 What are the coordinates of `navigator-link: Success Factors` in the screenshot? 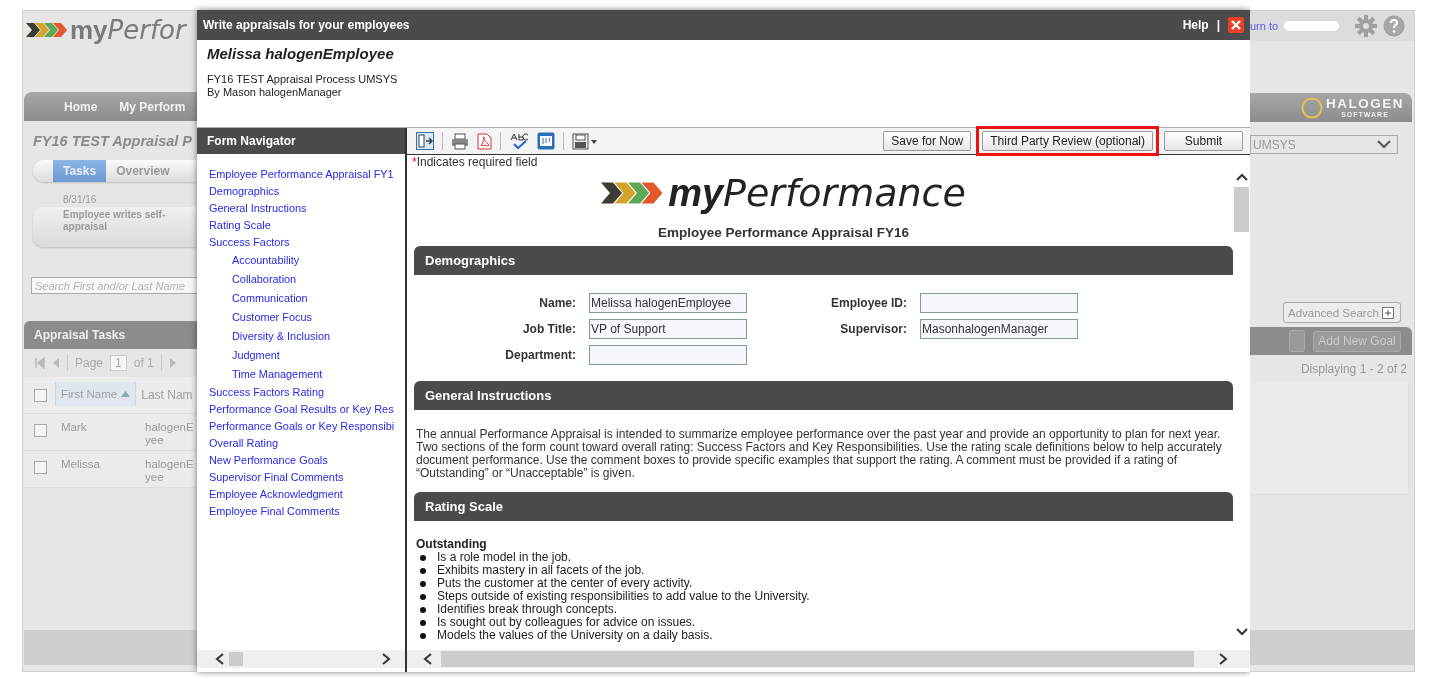 It's located at (249, 242).